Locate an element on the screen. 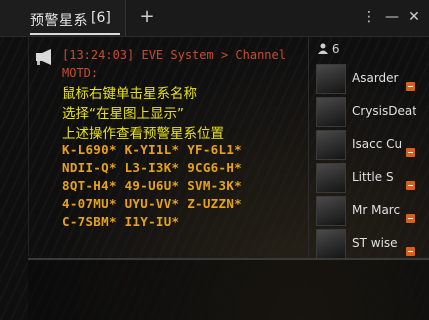  system-link-row: NDII-Q* L3-I3K* 9CG6-H* is located at coordinates (152, 167).